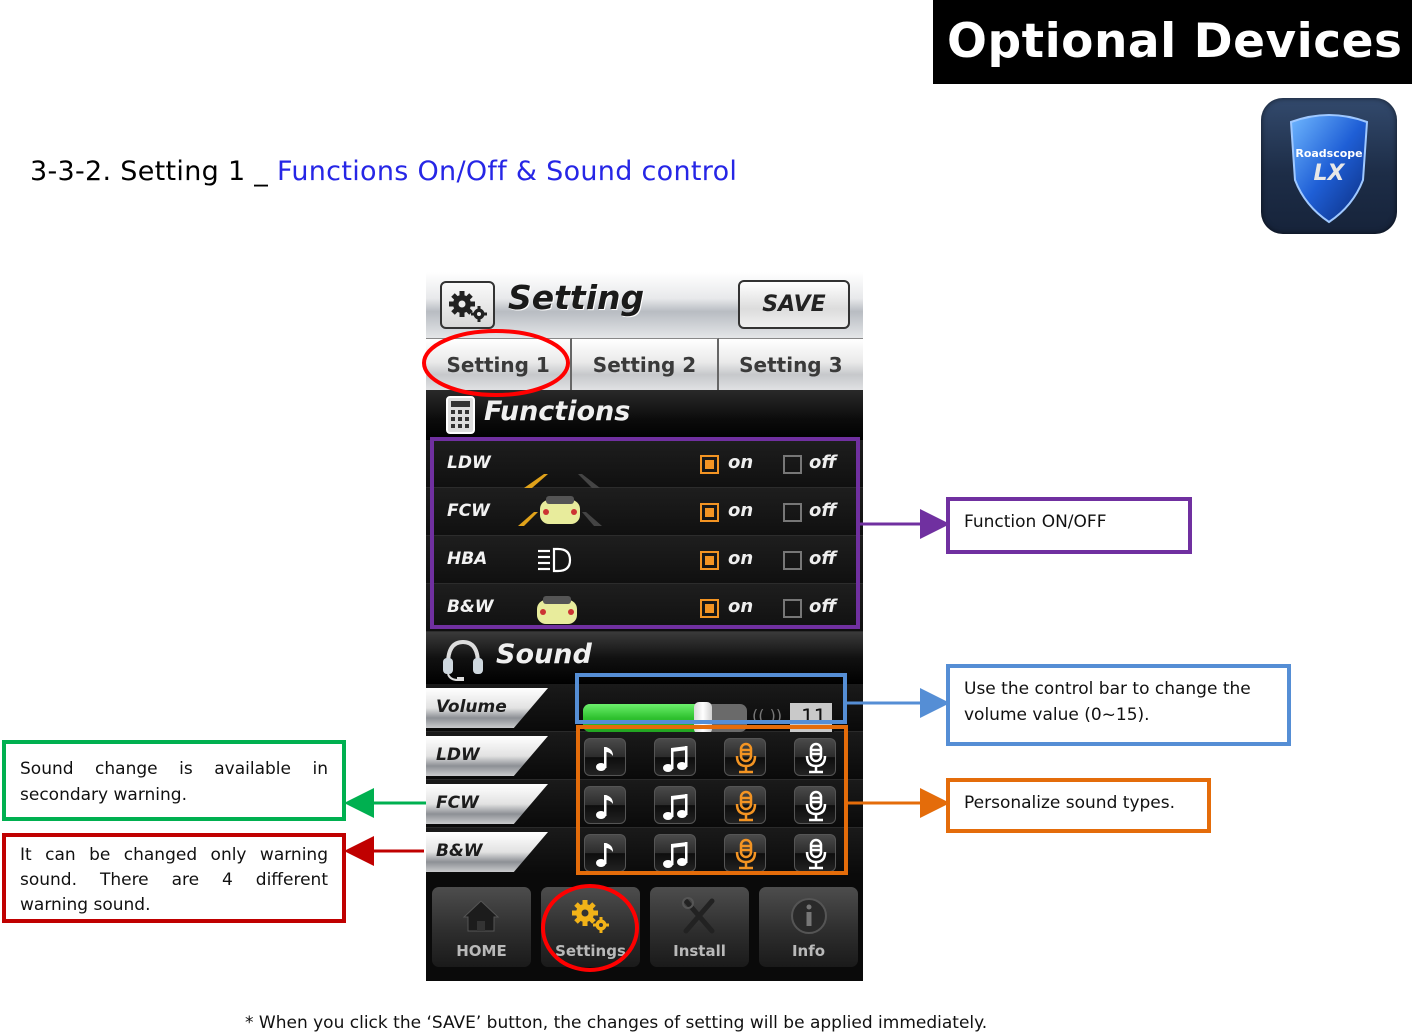 This screenshot has width=1412, height=1036. I want to click on volume-value: 11, so click(812, 717).